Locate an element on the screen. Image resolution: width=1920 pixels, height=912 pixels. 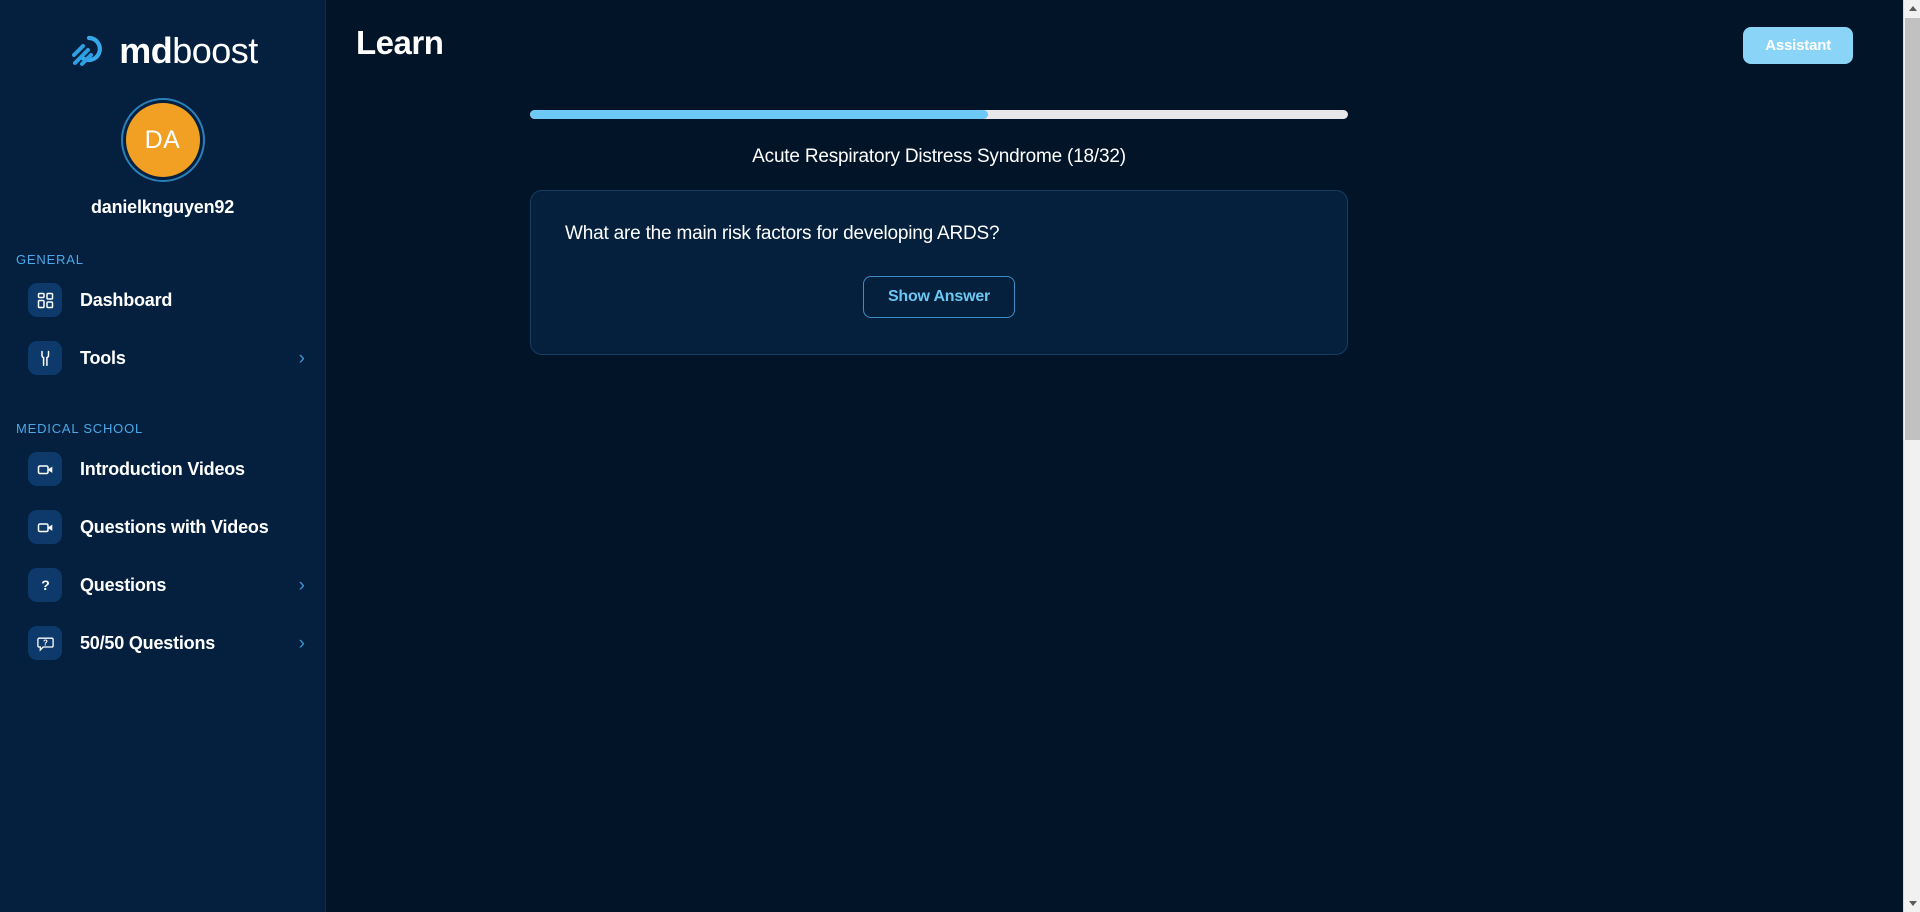
sidebar-item-5050-questions: ? 50/50 Questions › is located at coordinates (162, 643).